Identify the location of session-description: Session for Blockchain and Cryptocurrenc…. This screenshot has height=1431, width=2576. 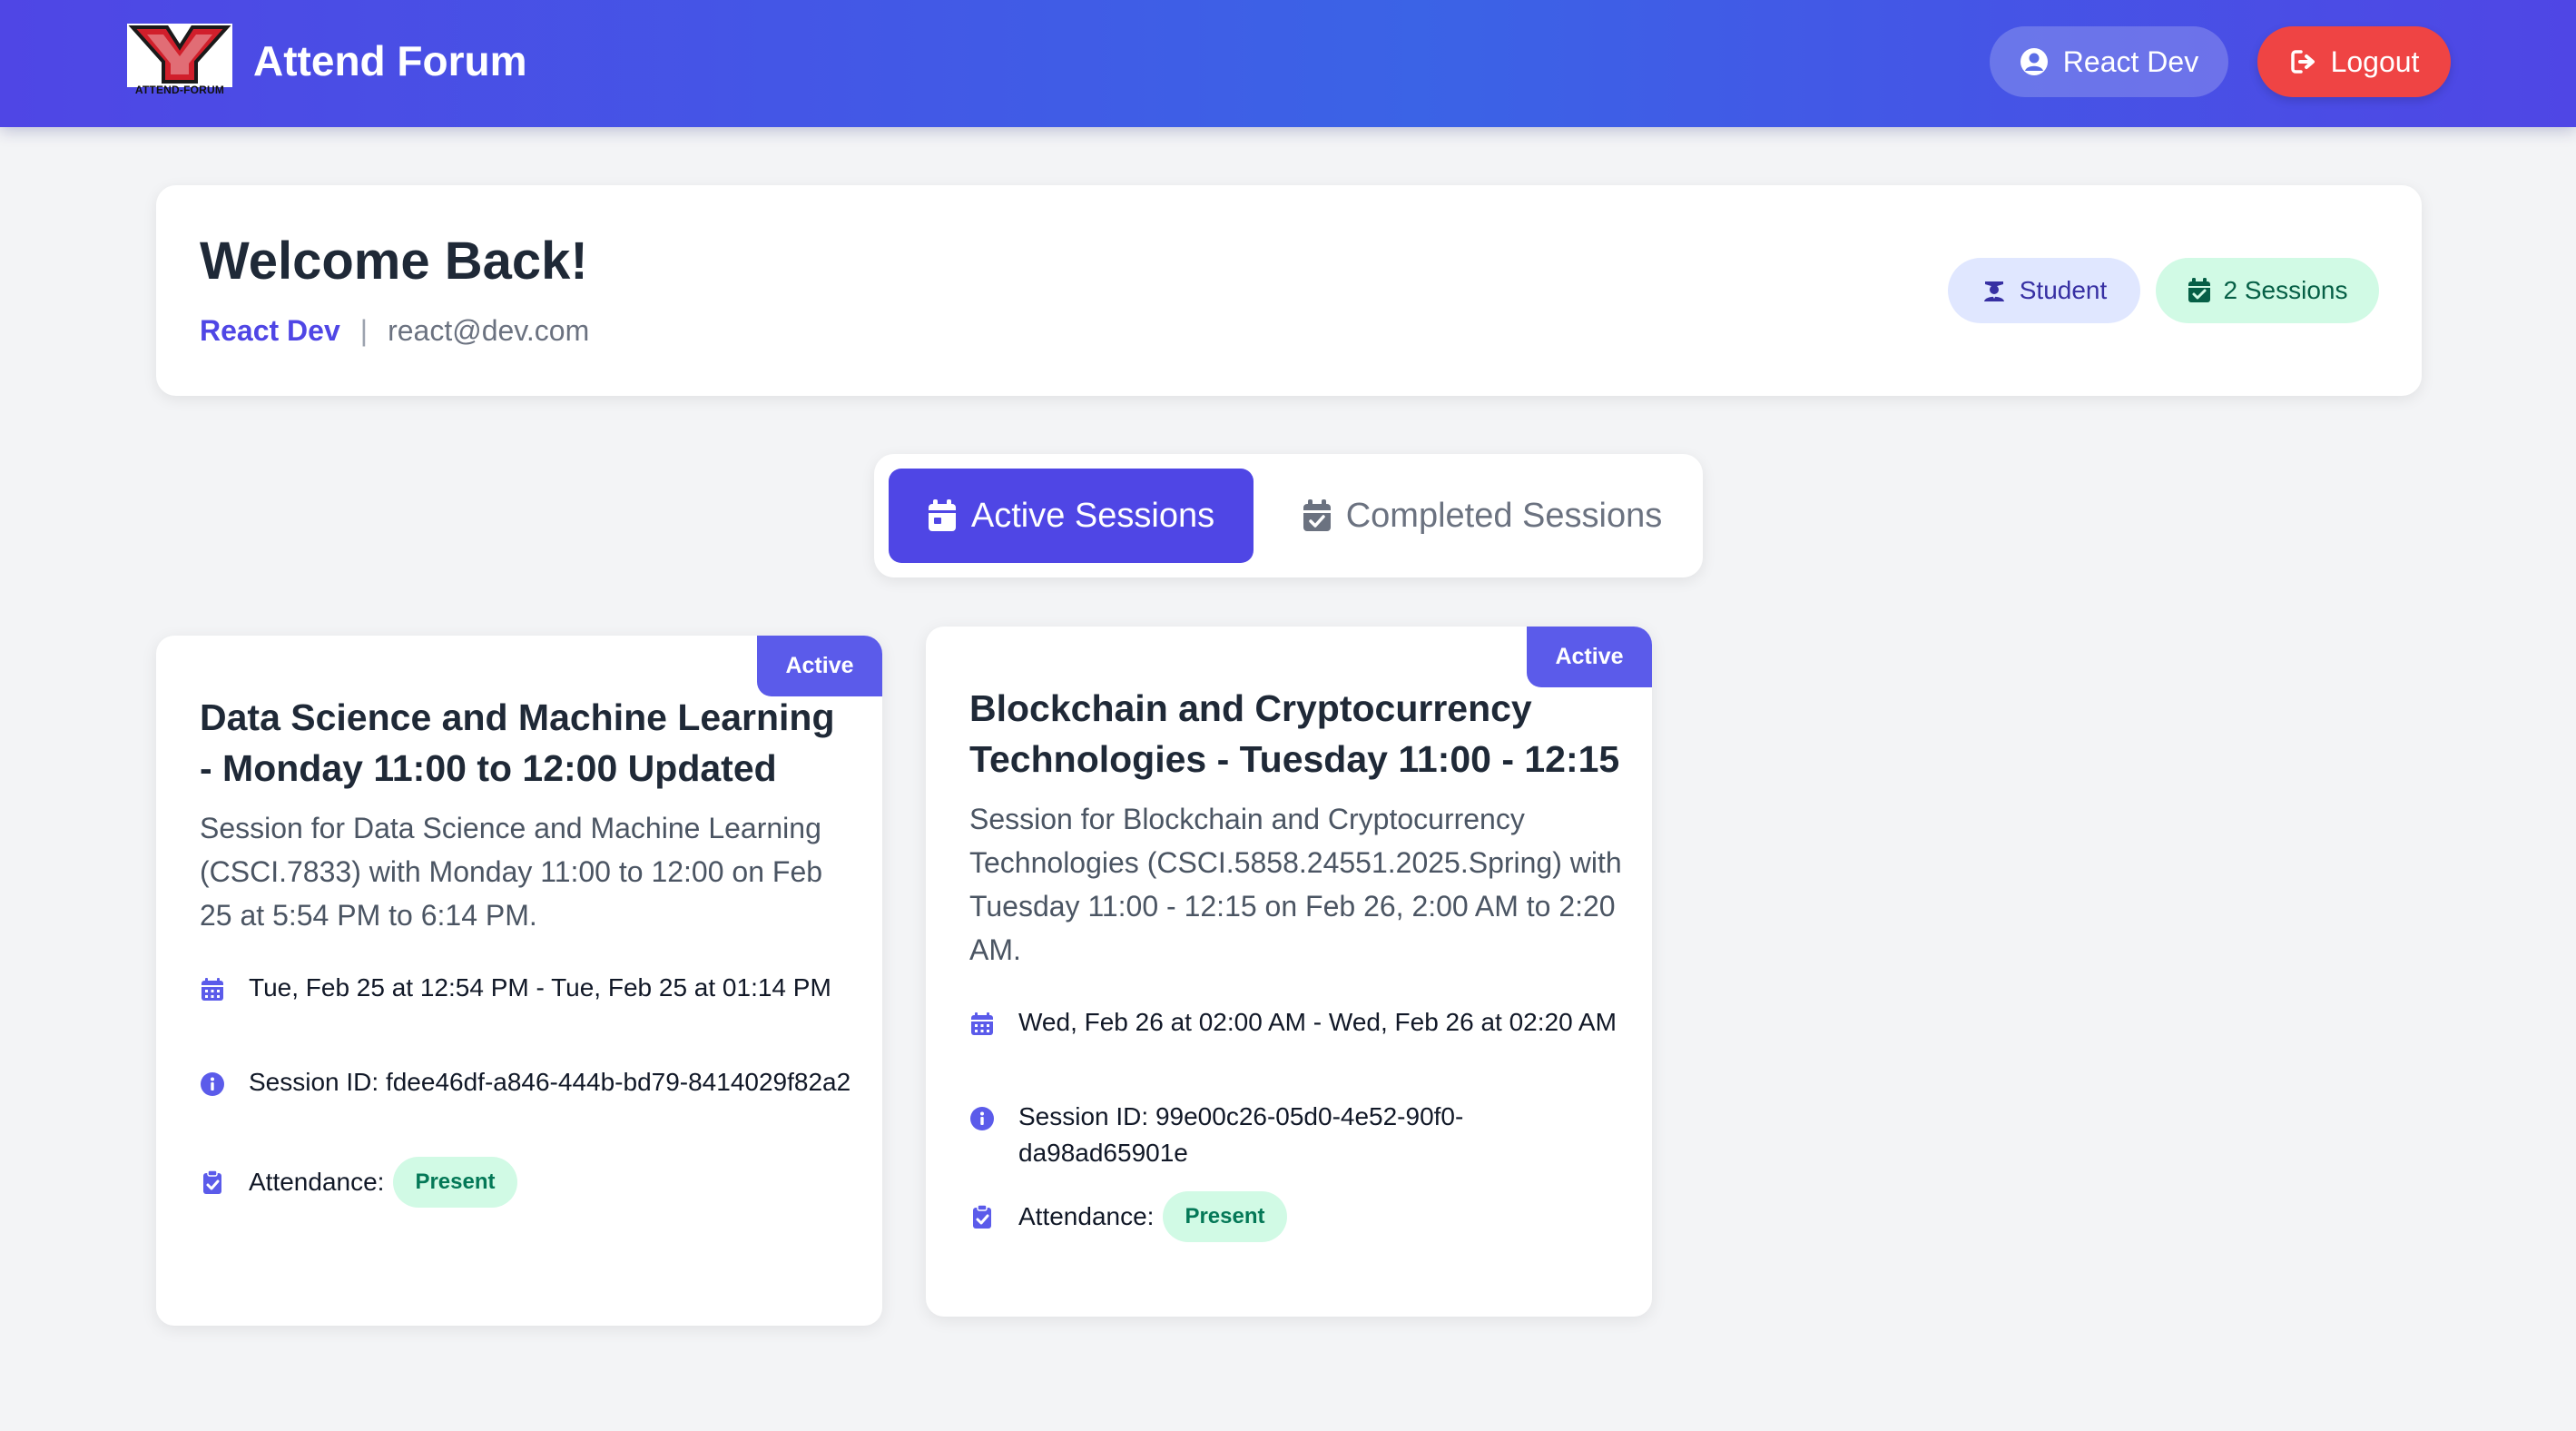
(1295, 884).